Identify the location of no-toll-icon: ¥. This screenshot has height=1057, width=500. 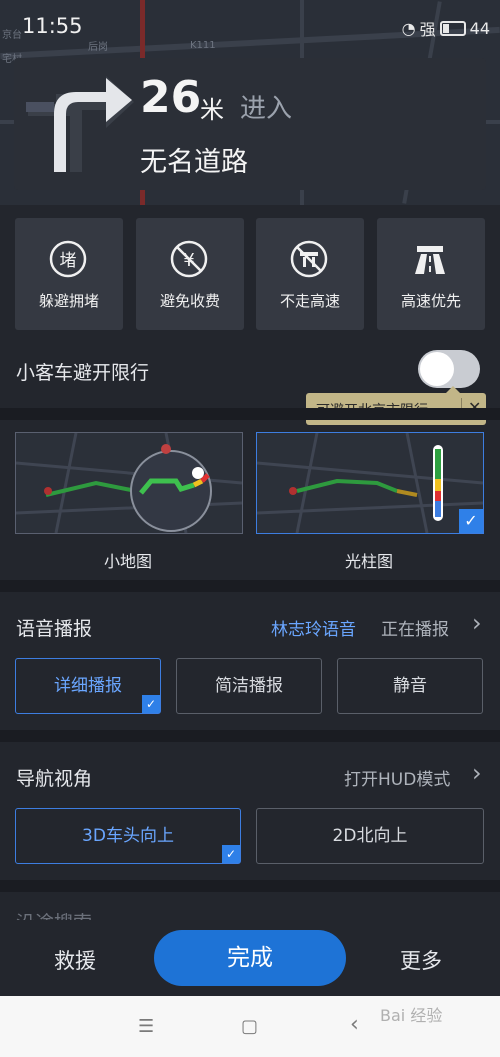
(189, 259).